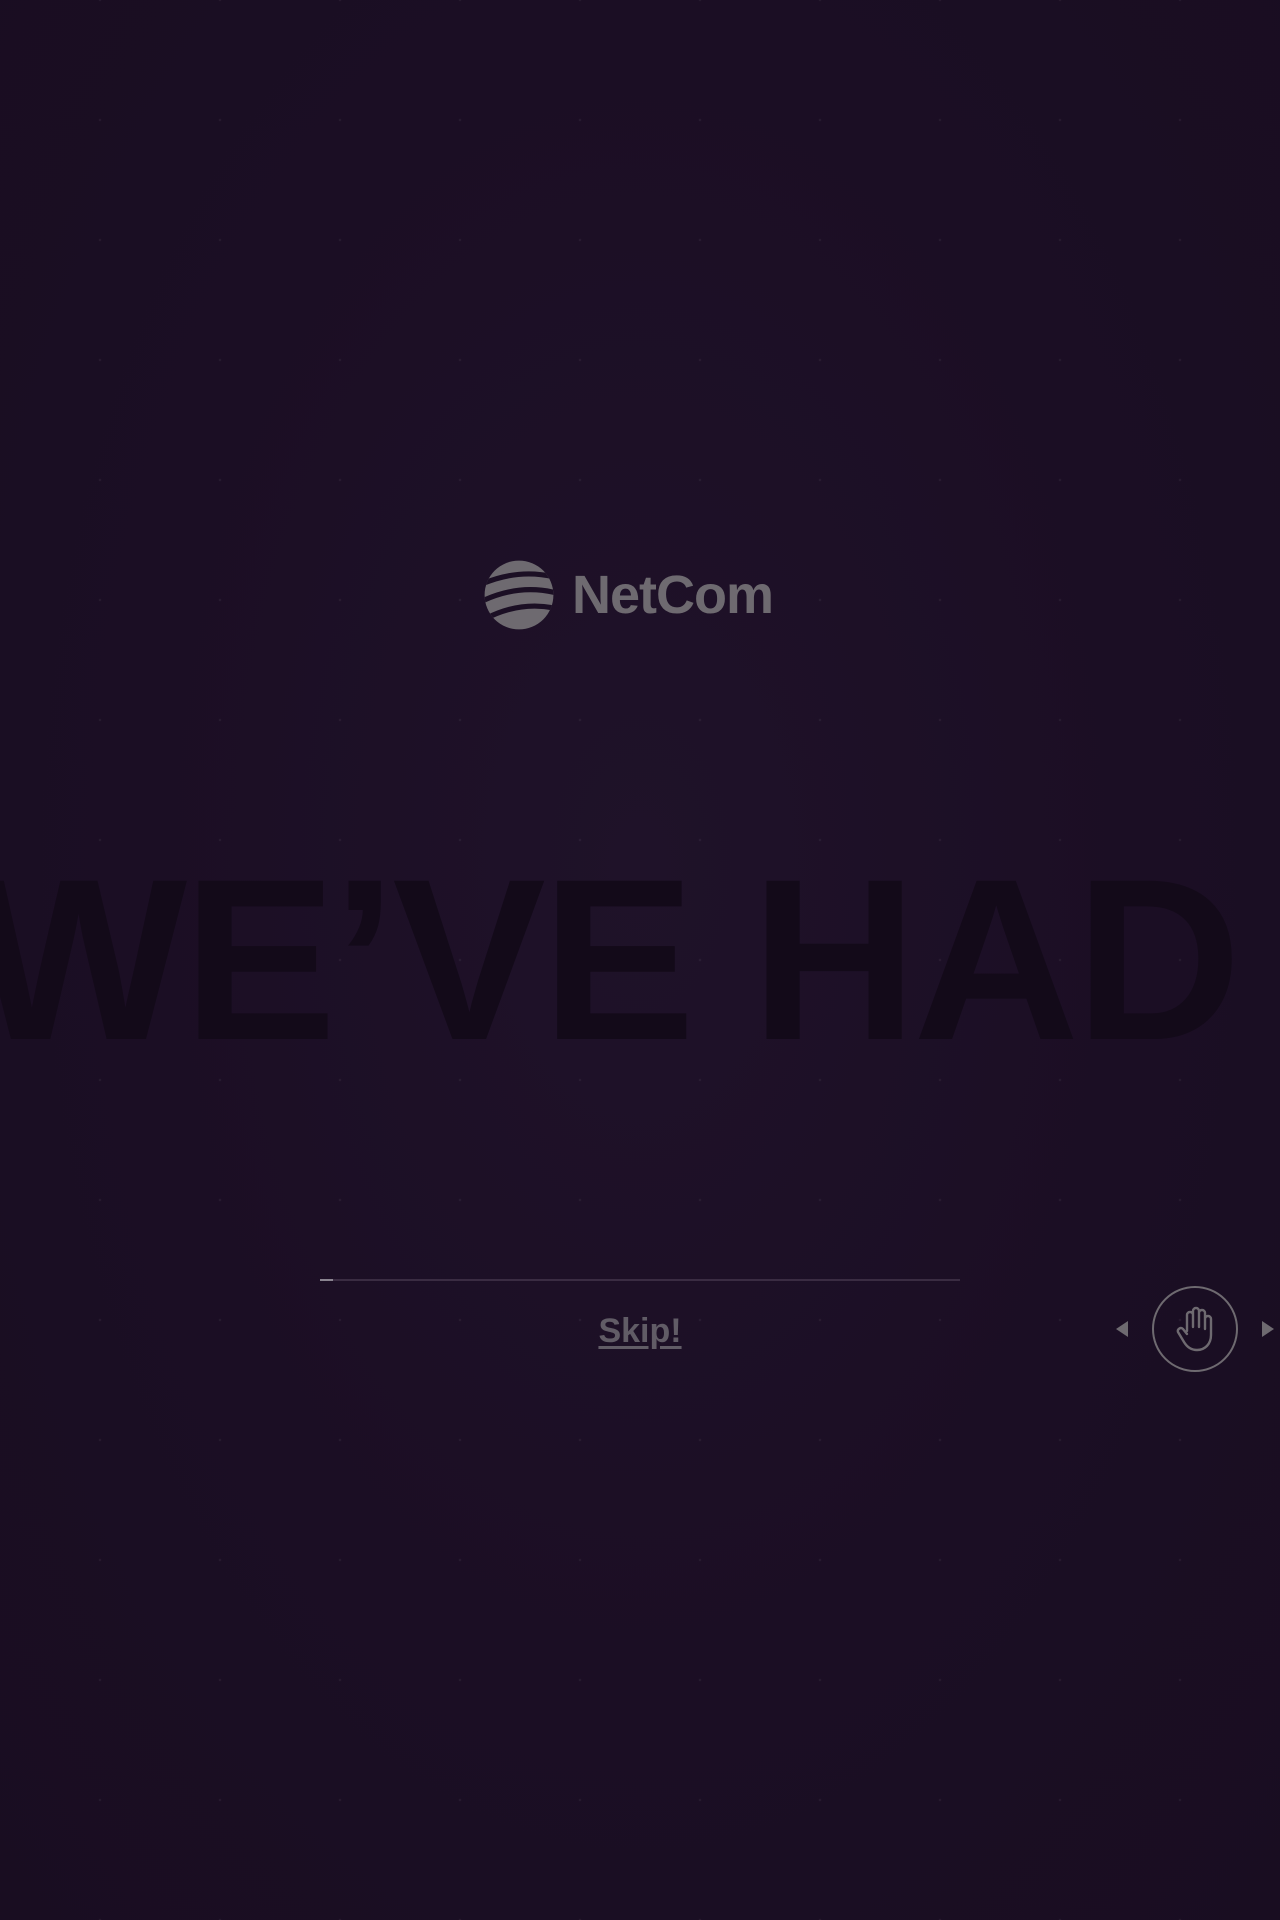 Image resolution: width=1280 pixels, height=1920 pixels. I want to click on skip-link: Skip!, so click(640, 1331).